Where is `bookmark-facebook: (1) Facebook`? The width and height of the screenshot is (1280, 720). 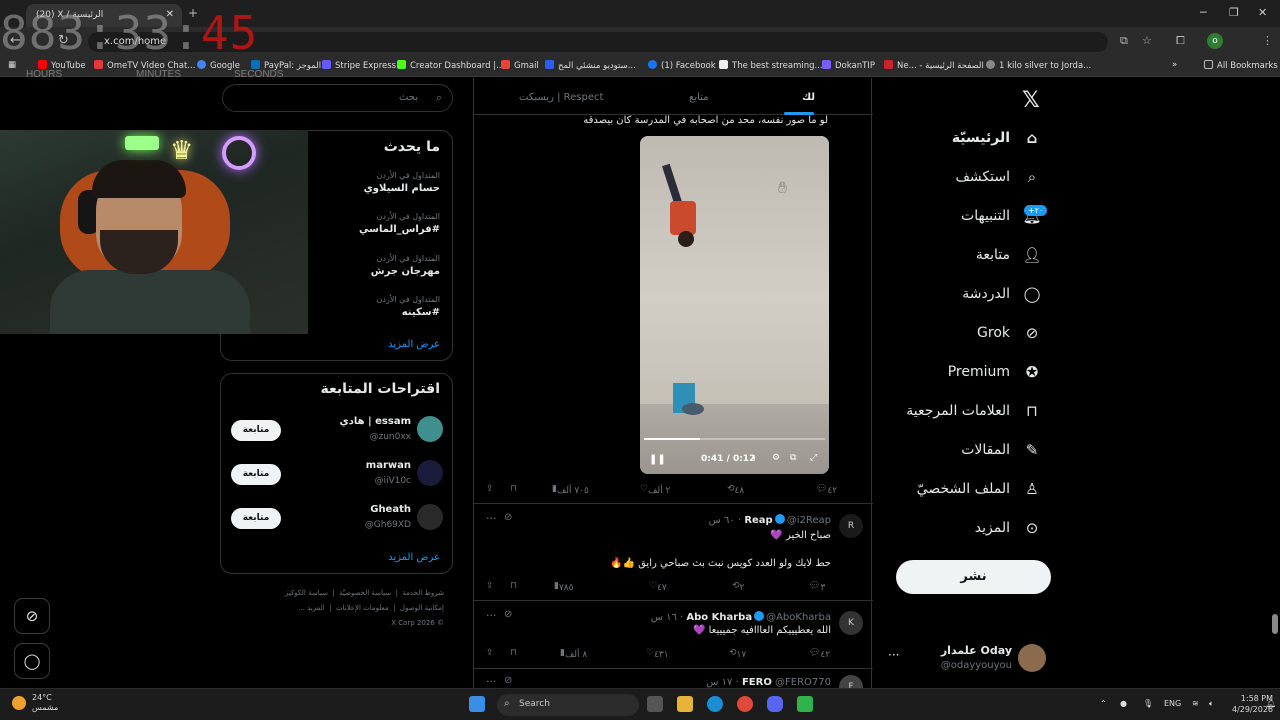 bookmark-facebook: (1) Facebook is located at coordinates (682, 65).